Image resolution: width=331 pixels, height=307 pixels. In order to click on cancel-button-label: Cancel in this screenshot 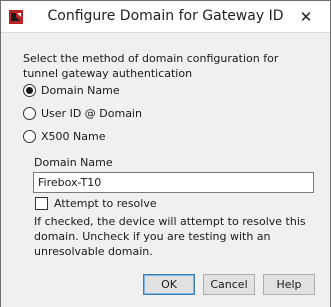, I will do `click(229, 284)`.